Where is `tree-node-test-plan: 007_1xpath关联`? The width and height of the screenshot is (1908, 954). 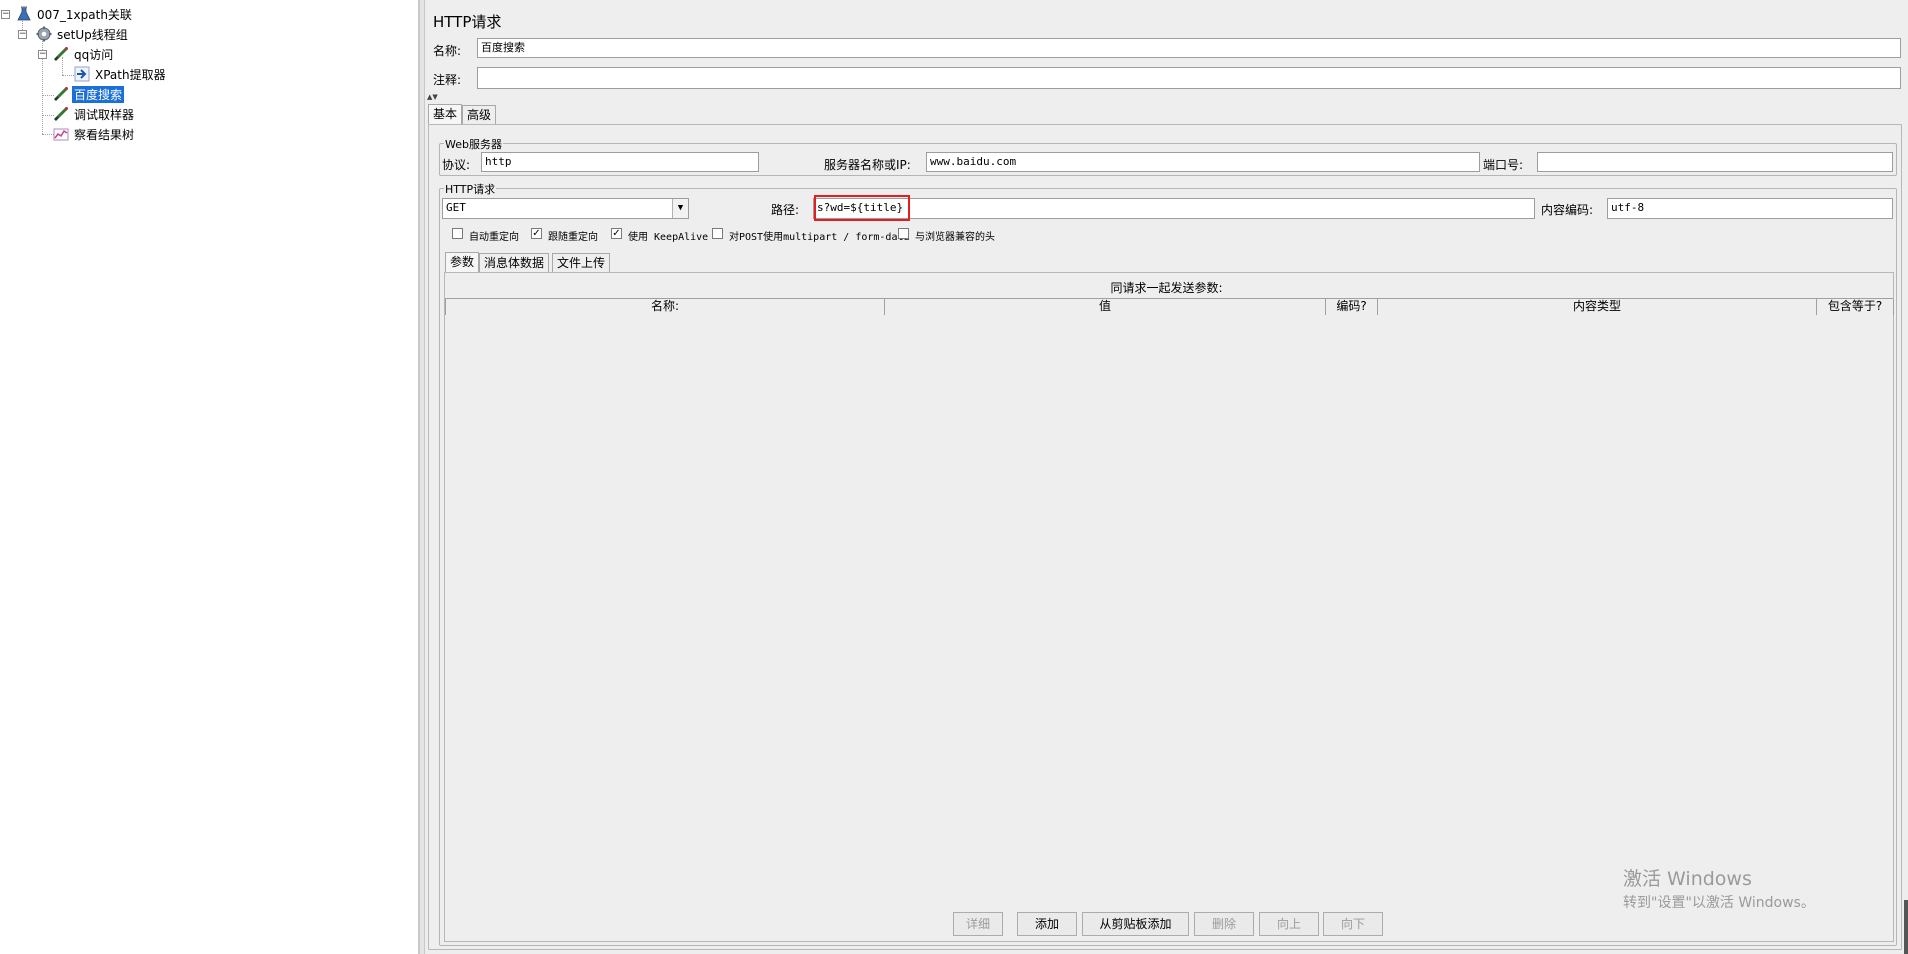 tree-node-test-plan: 007_1xpath关联 is located at coordinates (75, 14).